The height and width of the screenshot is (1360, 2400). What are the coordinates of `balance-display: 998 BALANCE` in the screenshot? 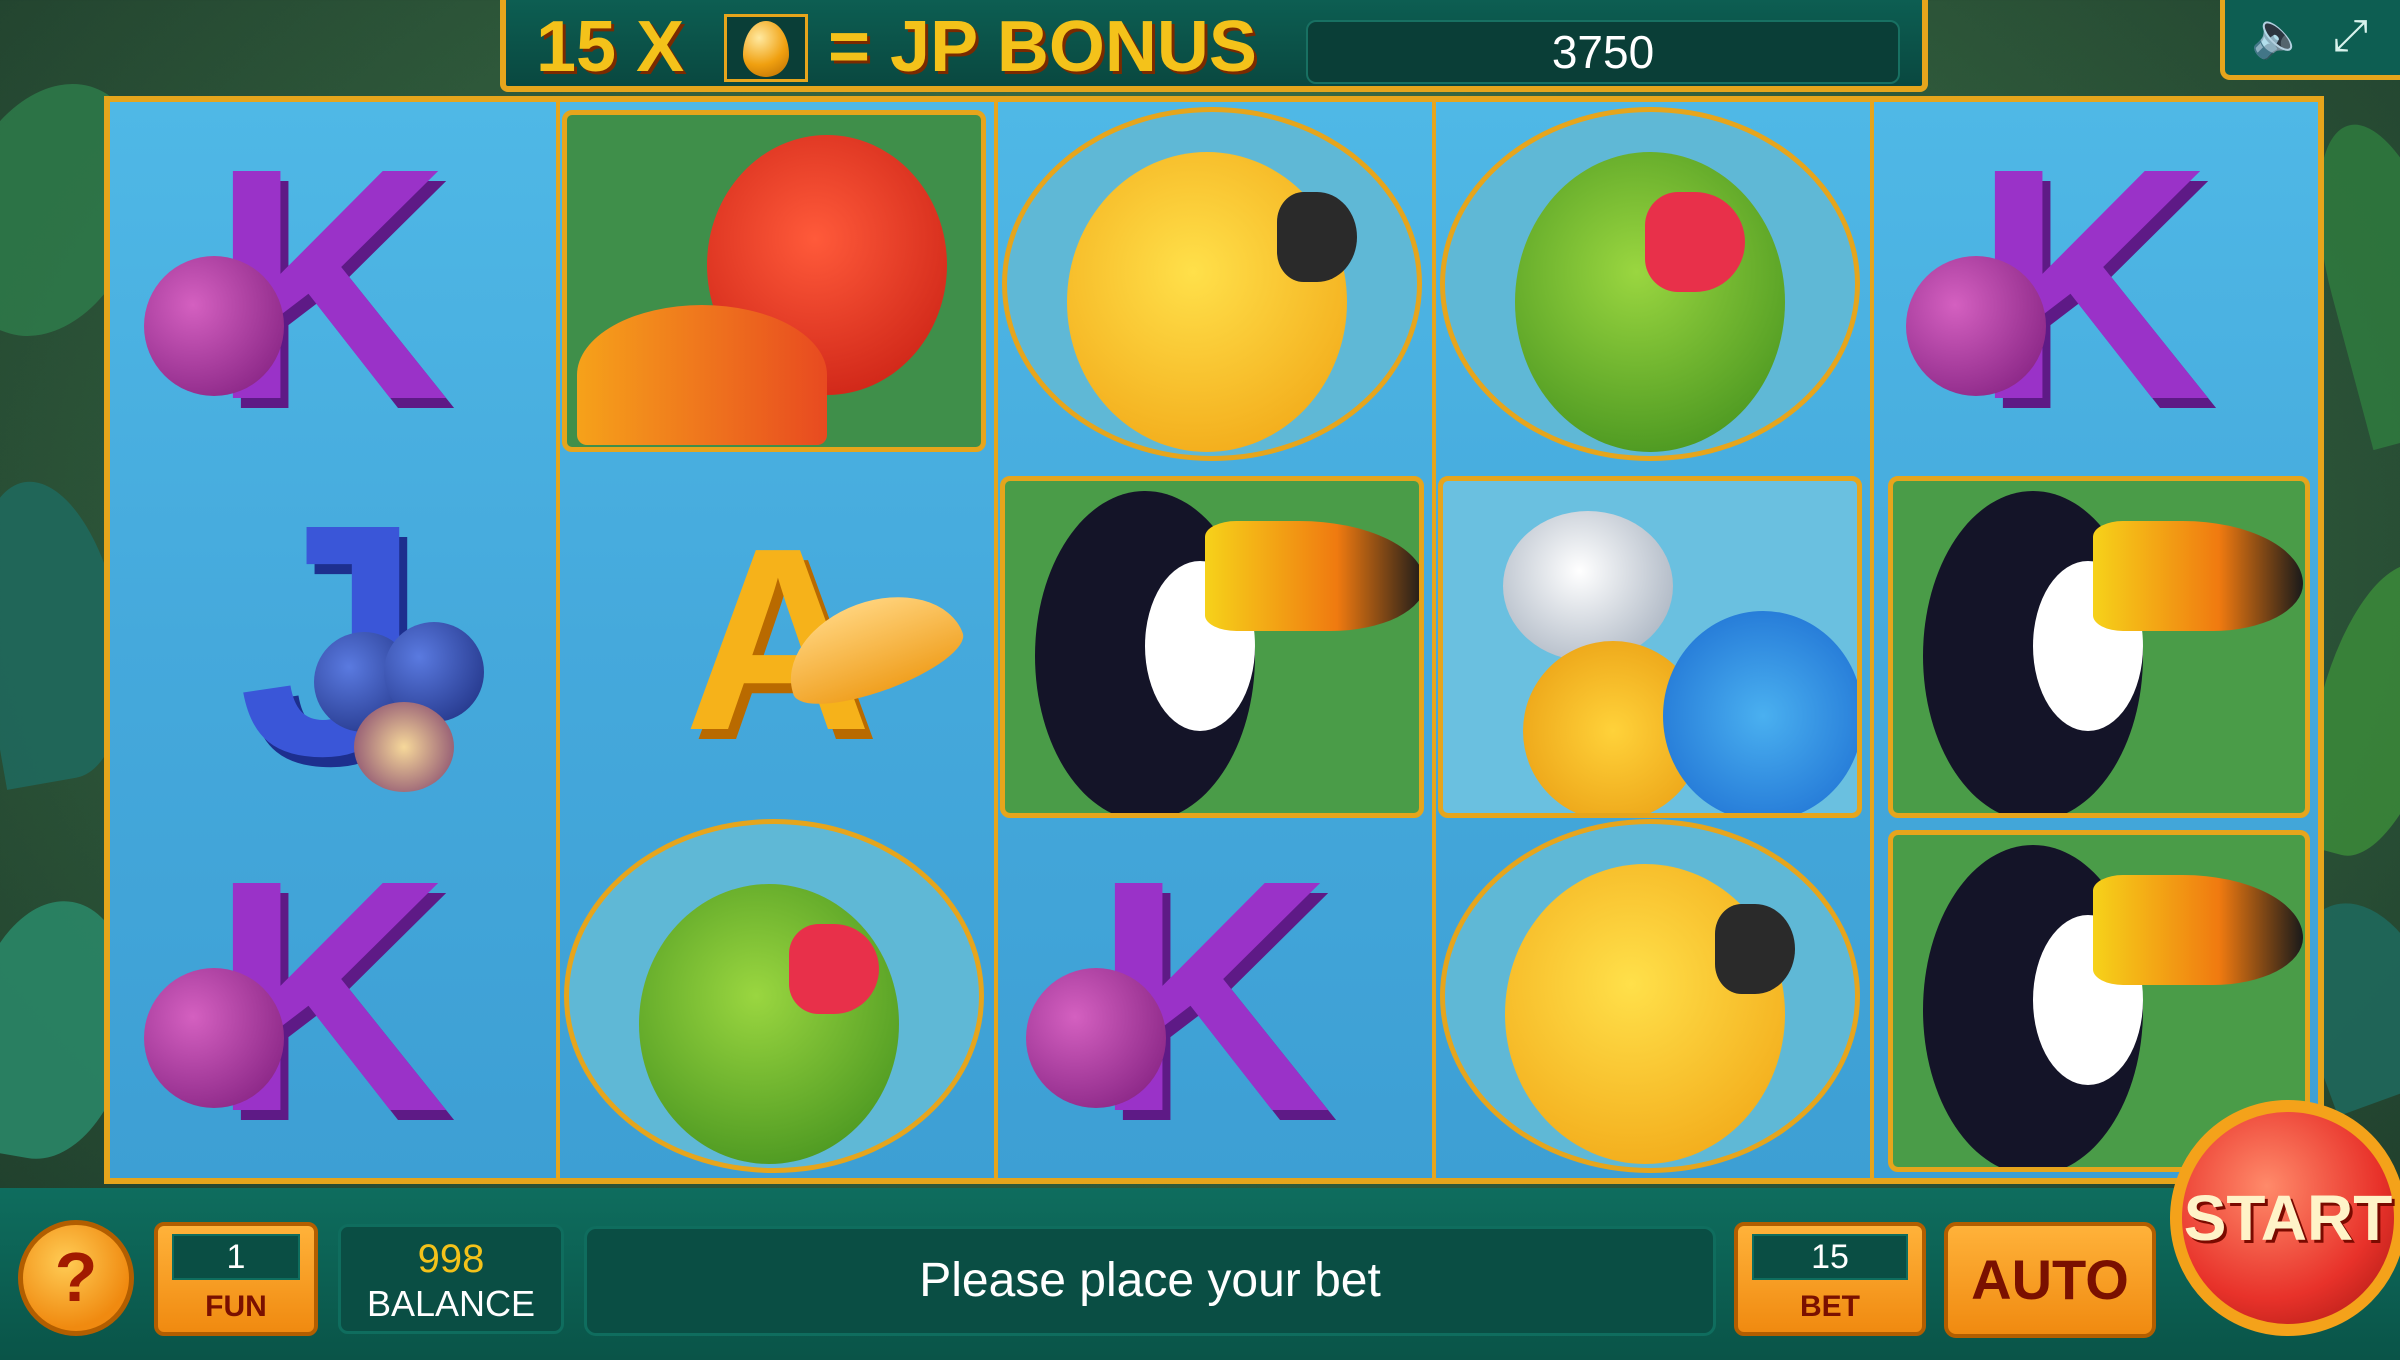 It's located at (451, 1279).